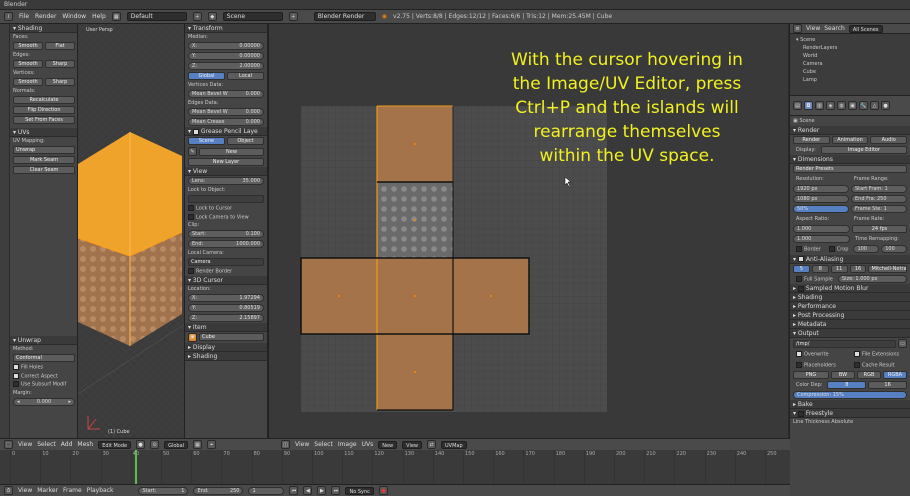 The width and height of the screenshot is (910, 496). What do you see at coordinates (850, 159) in the screenshot?
I see `dimensions-panel-header: ▾ Dimensions` at bounding box center [850, 159].